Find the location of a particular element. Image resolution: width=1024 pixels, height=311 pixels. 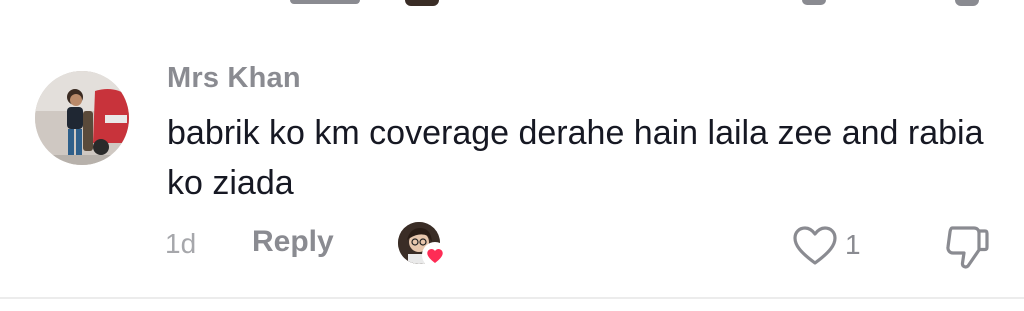

avatar-photo is located at coordinates (82, 118).